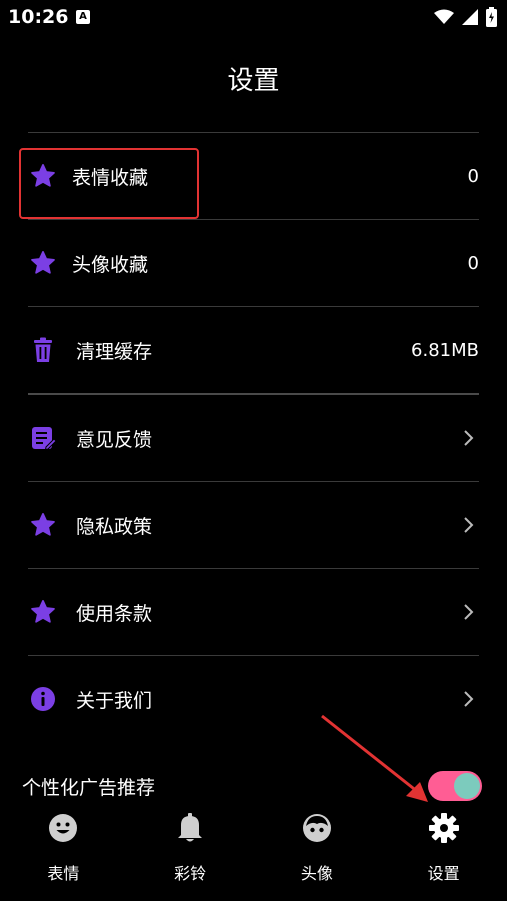  Describe the element at coordinates (253, 18) in the screenshot. I see `status-bar: 10:26 A` at that location.